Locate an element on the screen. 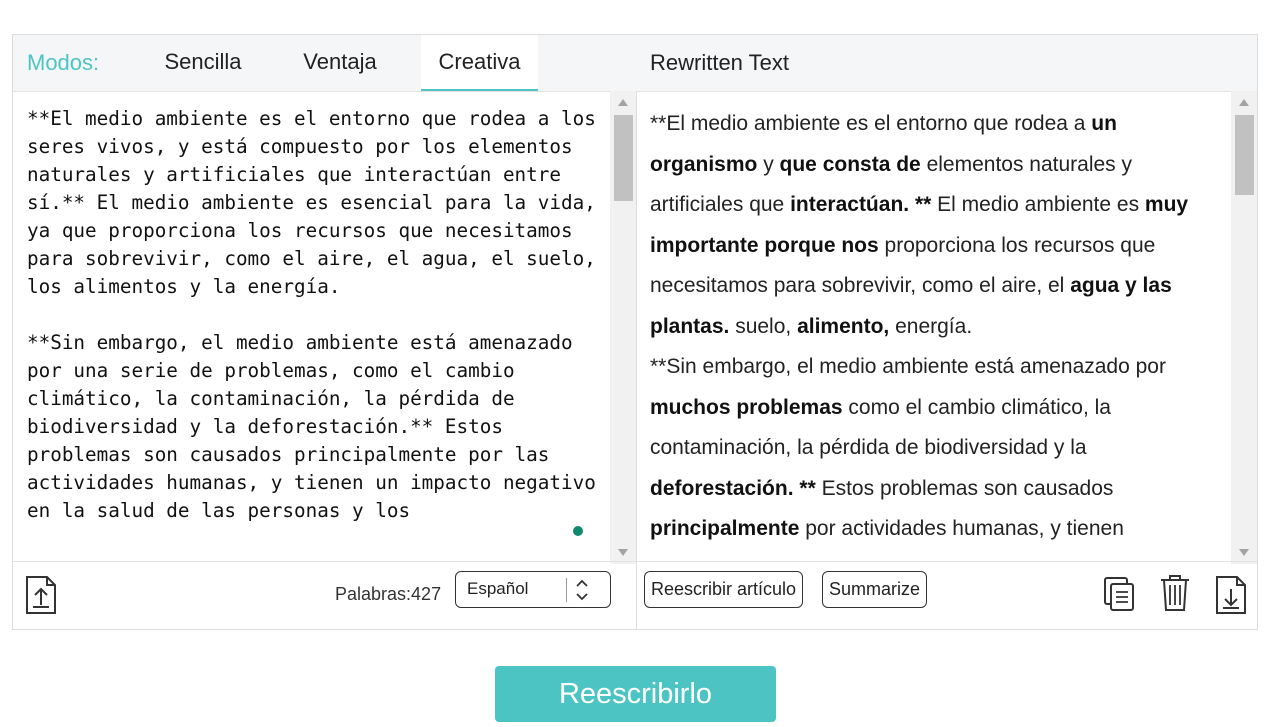 This screenshot has width=1266, height=727. upload-icon is located at coordinates (41, 595).